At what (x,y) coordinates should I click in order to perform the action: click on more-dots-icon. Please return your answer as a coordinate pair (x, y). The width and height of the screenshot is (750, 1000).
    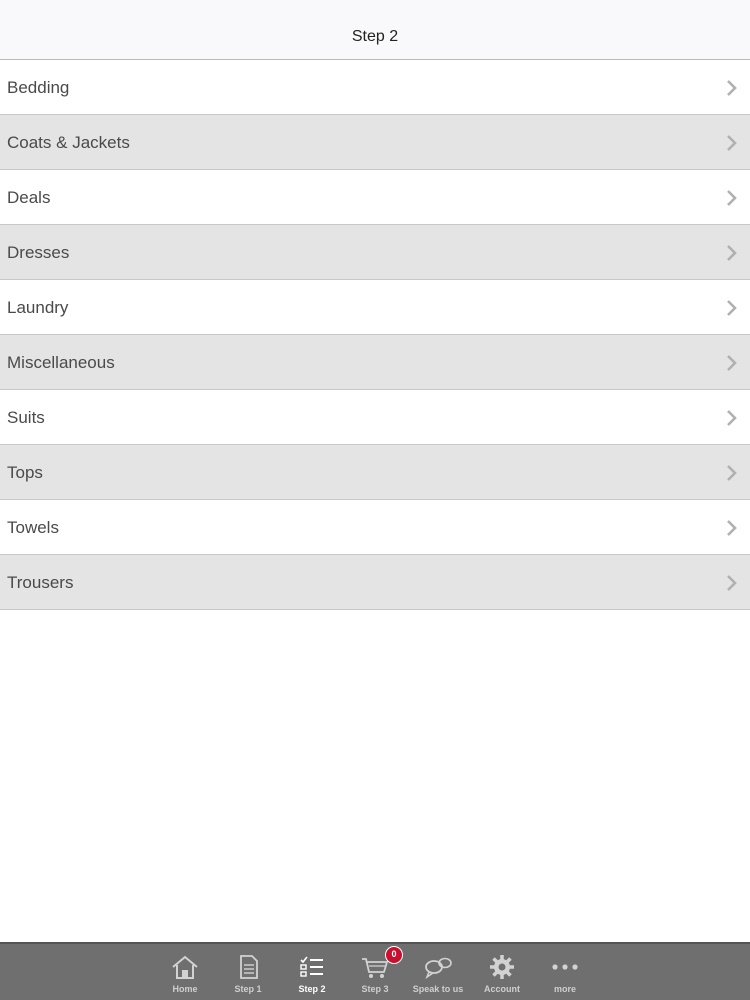
    Looking at the image, I should click on (565, 967).